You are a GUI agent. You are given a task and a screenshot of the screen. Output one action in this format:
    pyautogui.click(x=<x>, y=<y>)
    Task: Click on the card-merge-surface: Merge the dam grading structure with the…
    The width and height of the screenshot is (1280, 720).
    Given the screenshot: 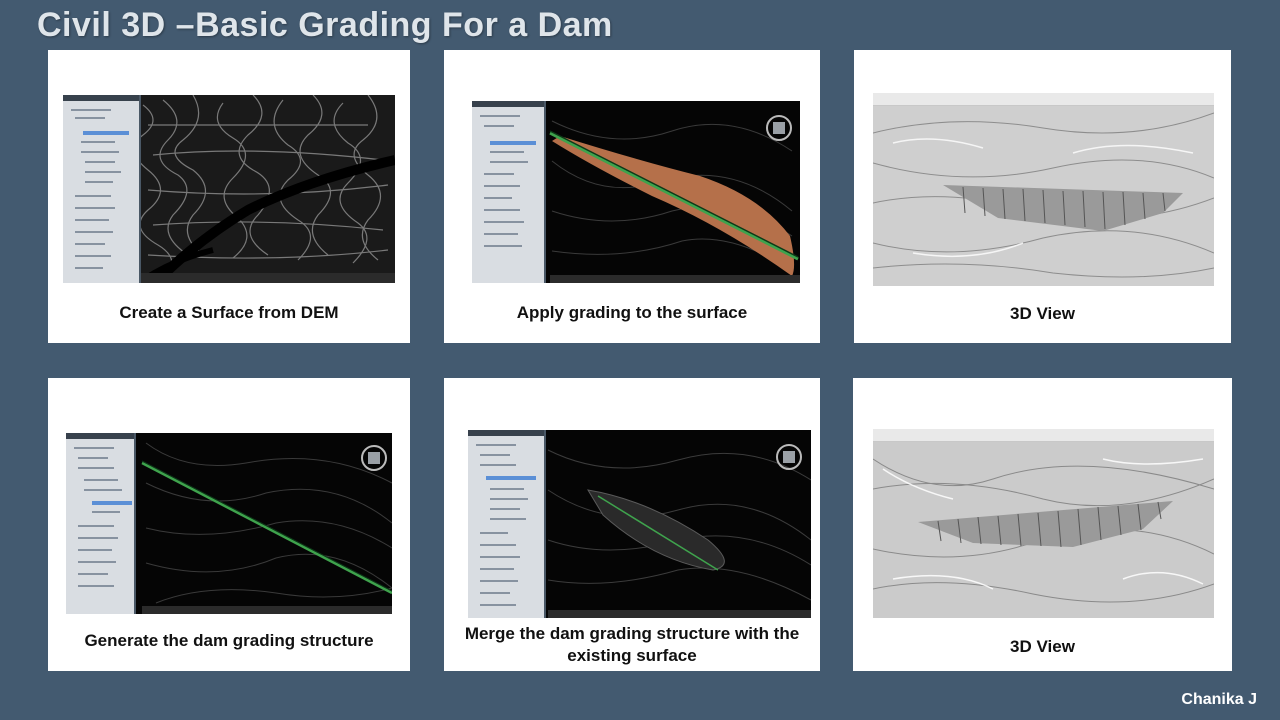 What is the action you would take?
    pyautogui.click(x=632, y=524)
    